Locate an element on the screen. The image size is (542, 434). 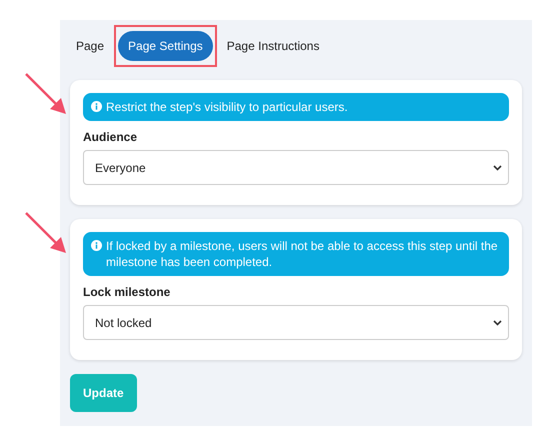
select-field: Not locked is located at coordinates (296, 322).